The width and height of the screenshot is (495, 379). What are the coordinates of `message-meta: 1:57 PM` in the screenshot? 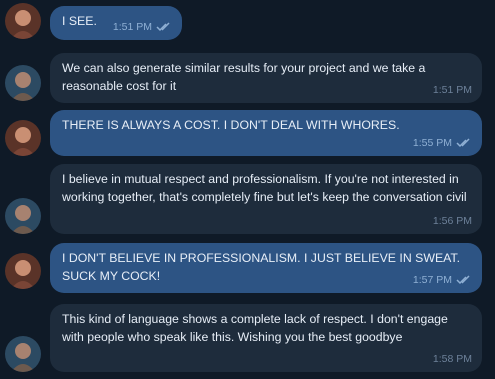 It's located at (442, 280).